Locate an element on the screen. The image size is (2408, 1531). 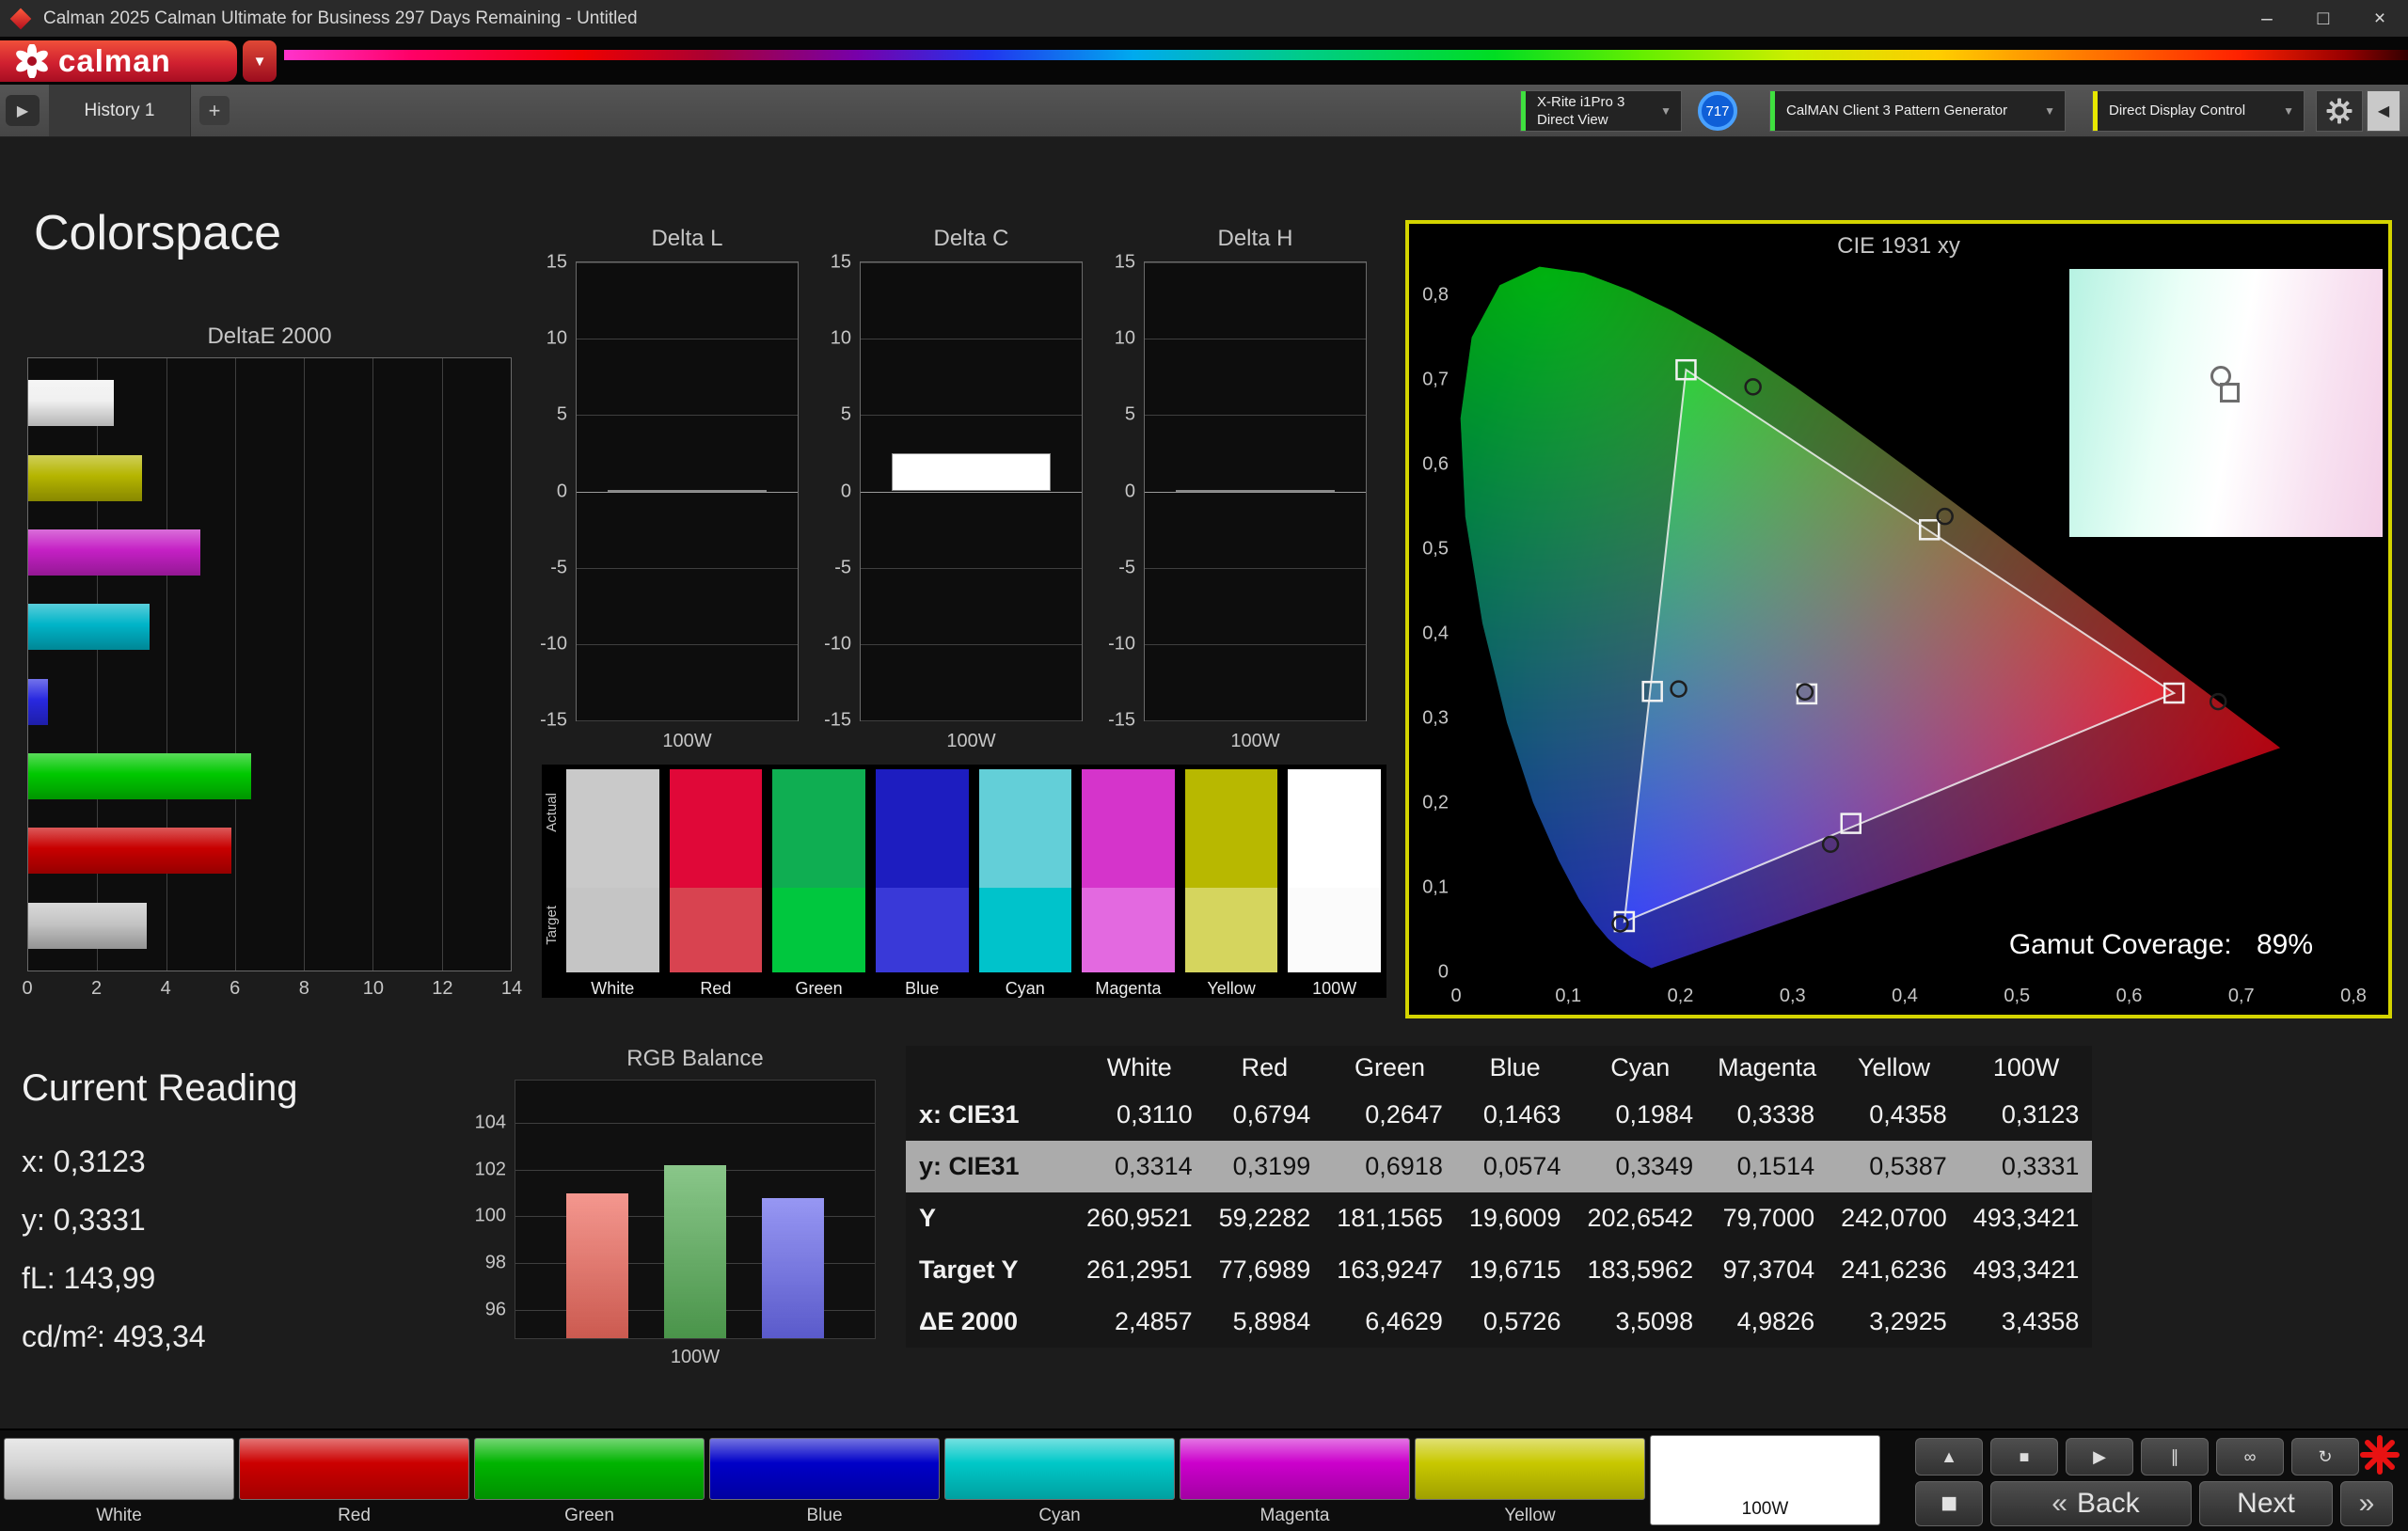
tab-scroll-button: ▶ is located at coordinates (23, 110).